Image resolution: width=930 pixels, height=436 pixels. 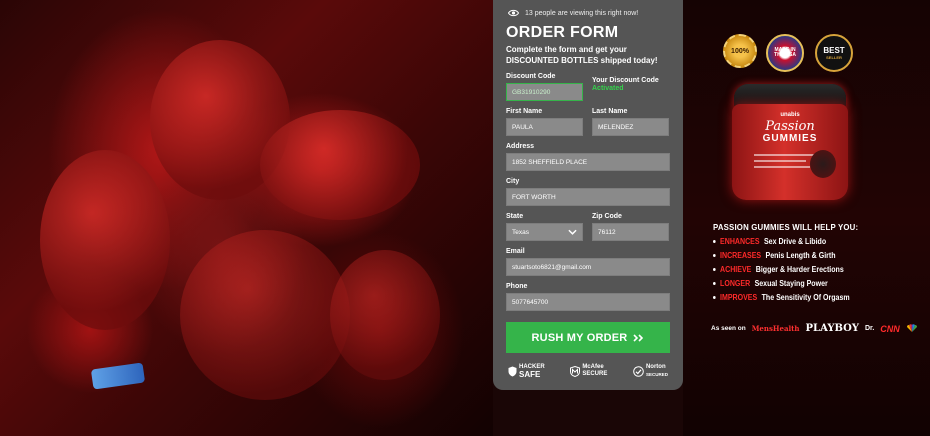 What do you see at coordinates (638, 371) in the screenshot?
I see `checkmark-icon` at bounding box center [638, 371].